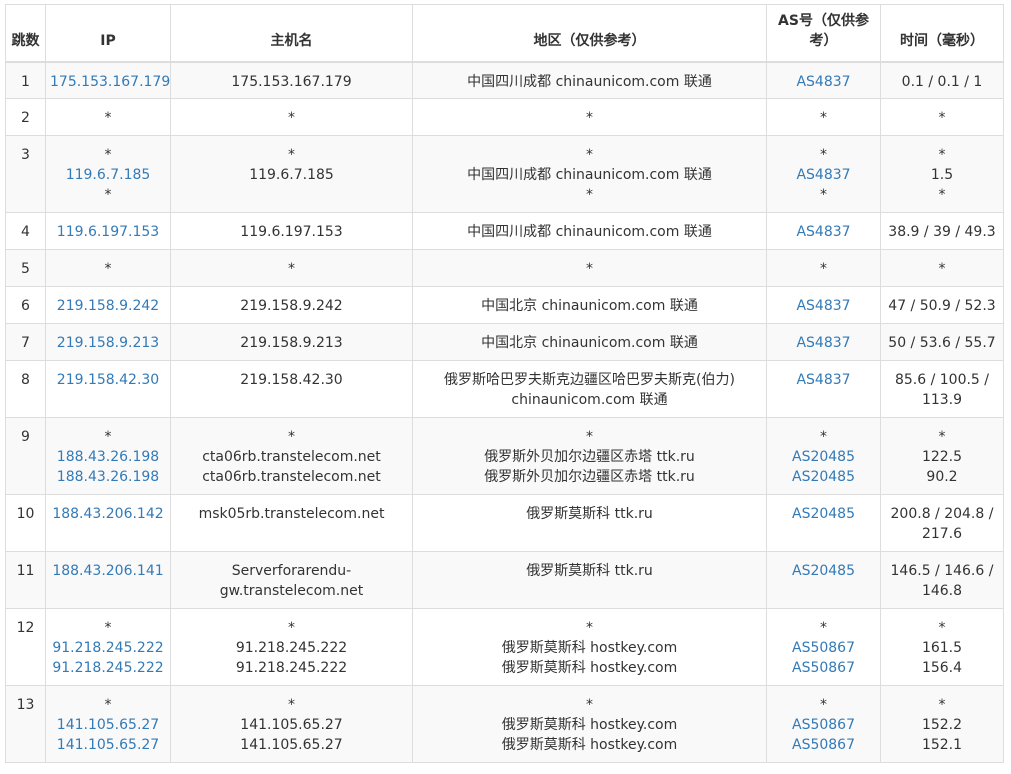  Describe the element at coordinates (589, 456) in the screenshot. I see `region-cell: * 俄罗斯外贝加尔边疆区赤塔 ttk.ru 俄罗斯外贝加尔边疆区赤塔 ttk.ru` at that location.